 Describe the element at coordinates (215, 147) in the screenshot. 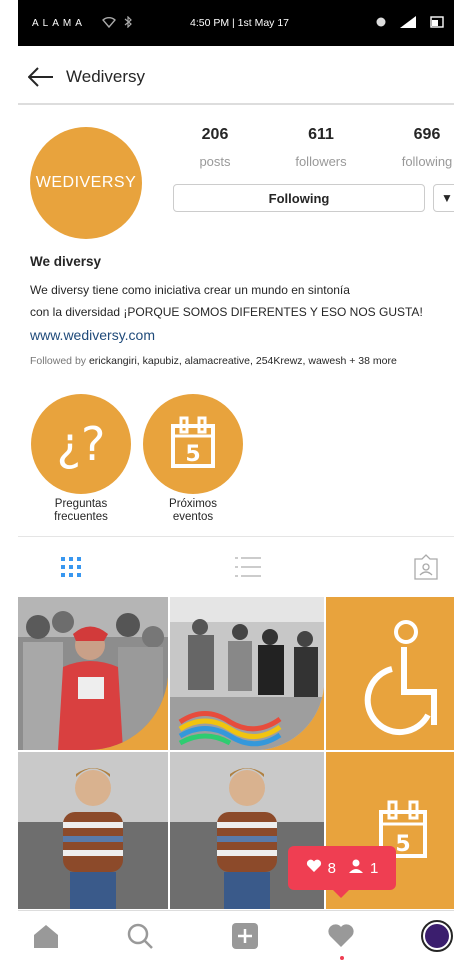

I see `posts-stat: 206 posts` at that location.